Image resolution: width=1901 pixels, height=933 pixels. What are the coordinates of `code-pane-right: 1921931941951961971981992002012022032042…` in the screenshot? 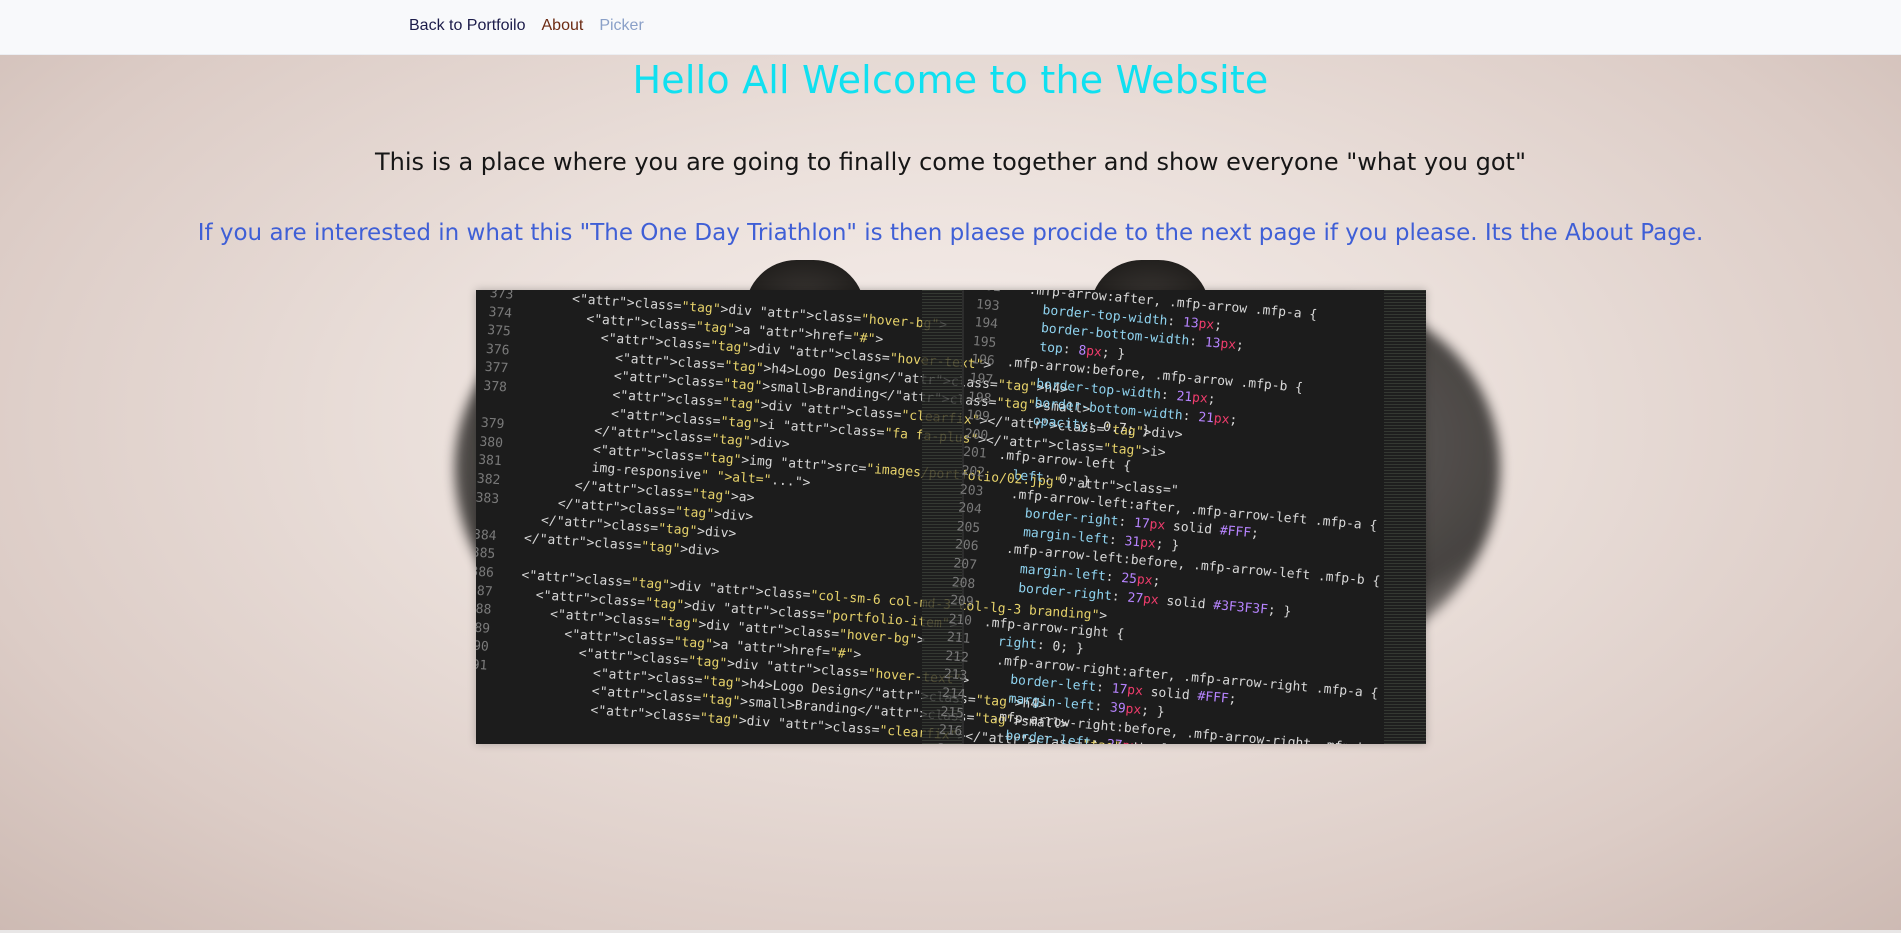 It's located at (1153, 517).